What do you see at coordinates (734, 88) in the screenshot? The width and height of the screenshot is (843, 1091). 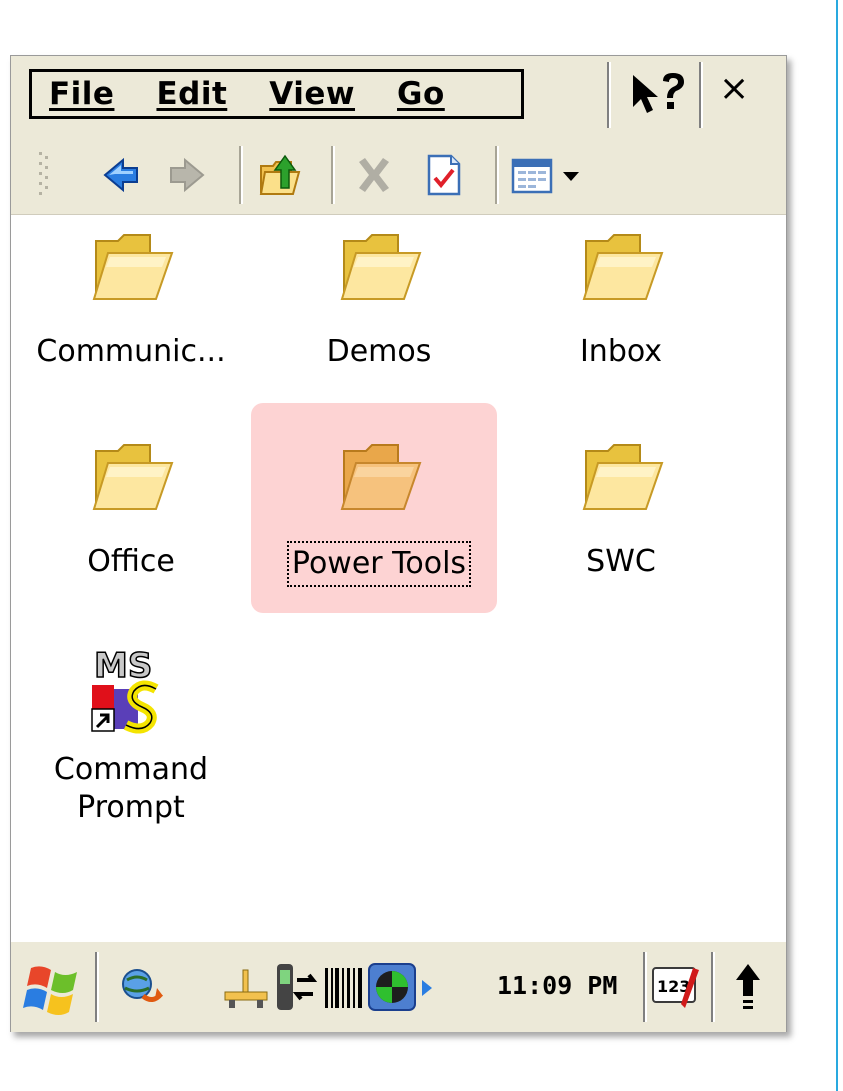 I see `close-button: ×` at bounding box center [734, 88].